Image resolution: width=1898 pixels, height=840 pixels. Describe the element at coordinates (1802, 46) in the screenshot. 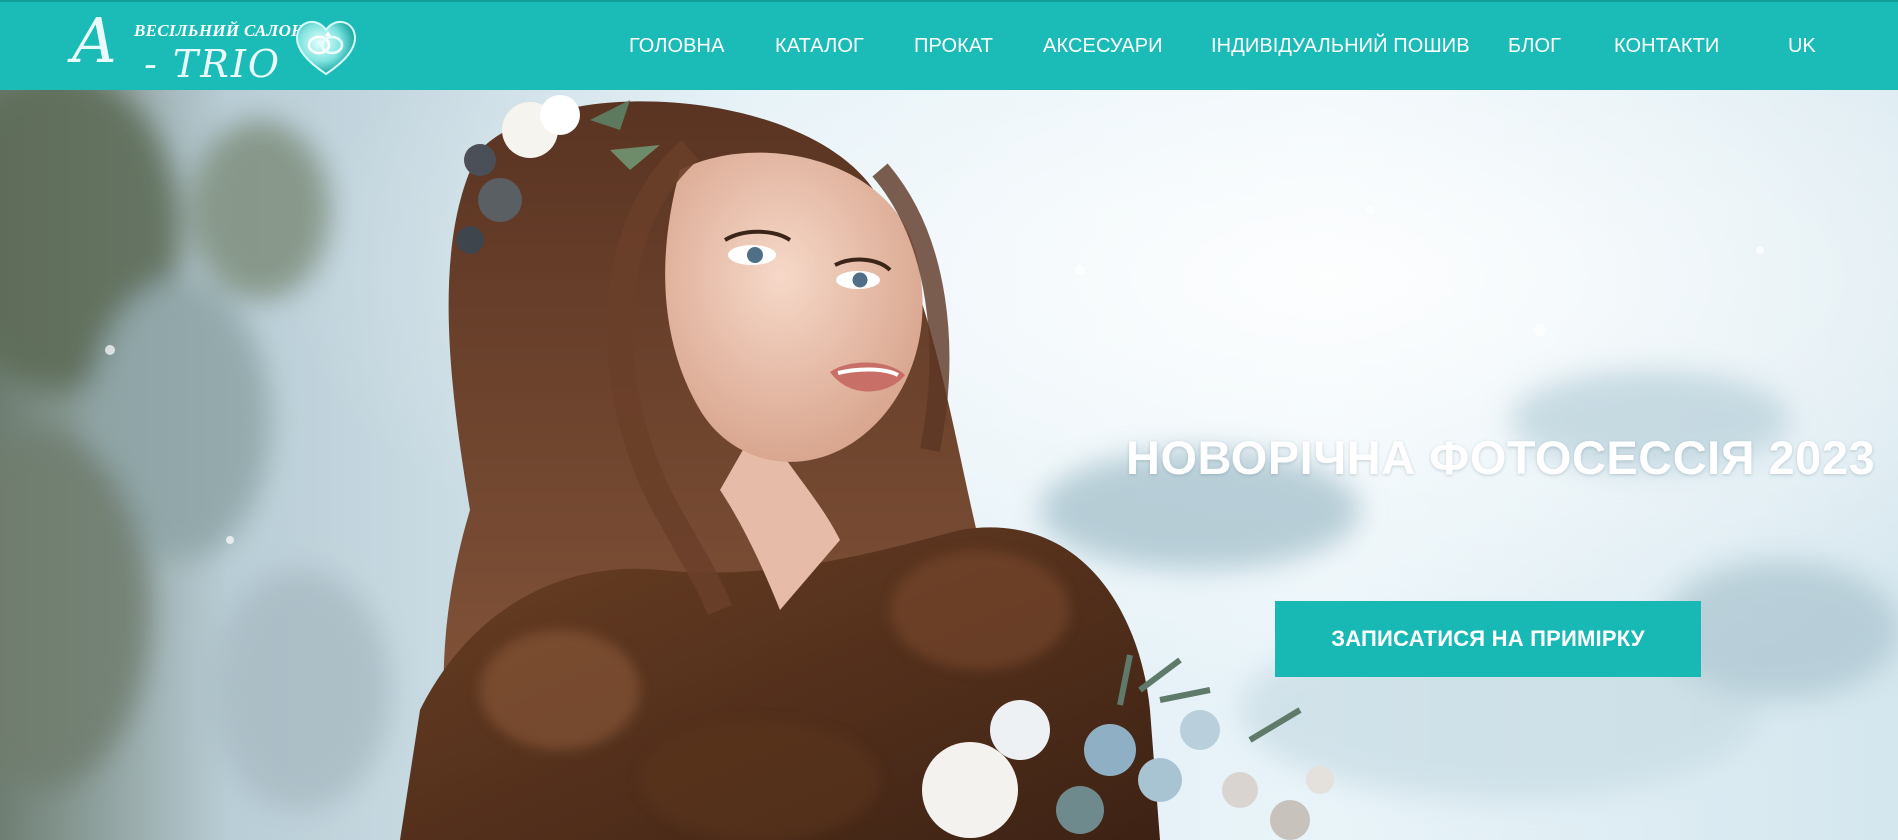

I see `language-switcher: UK` at that location.